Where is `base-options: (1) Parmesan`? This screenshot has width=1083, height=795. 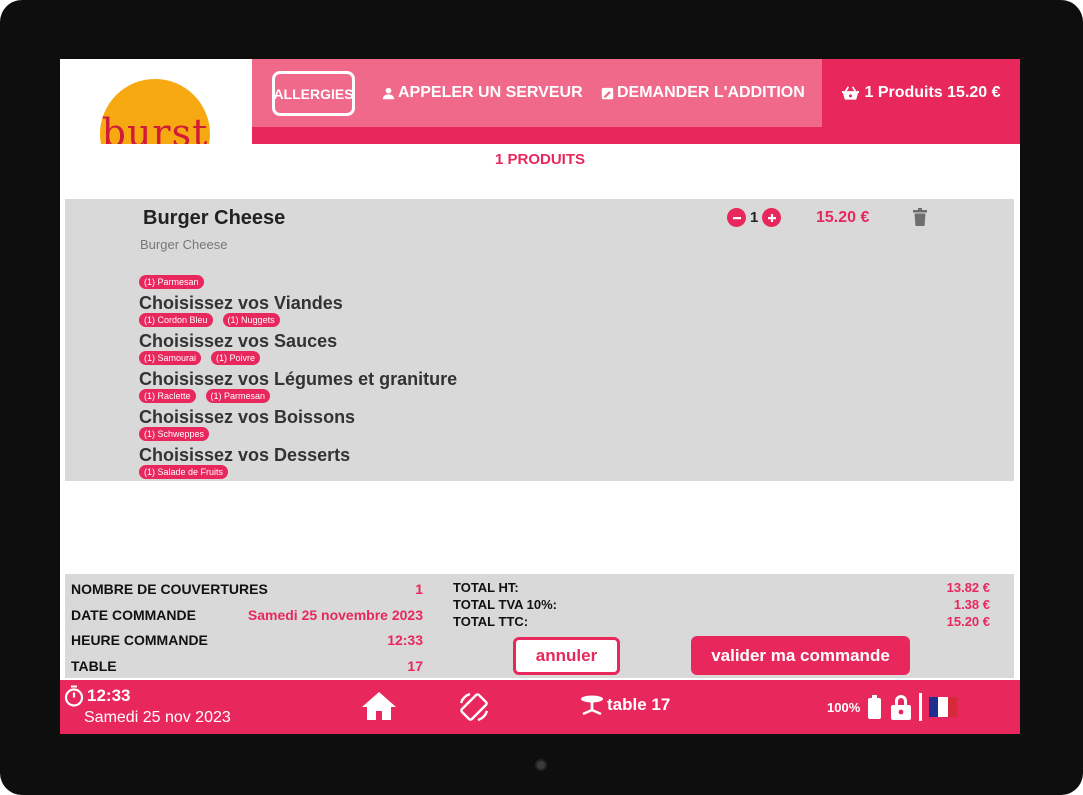 base-options: (1) Parmesan is located at coordinates (298, 283).